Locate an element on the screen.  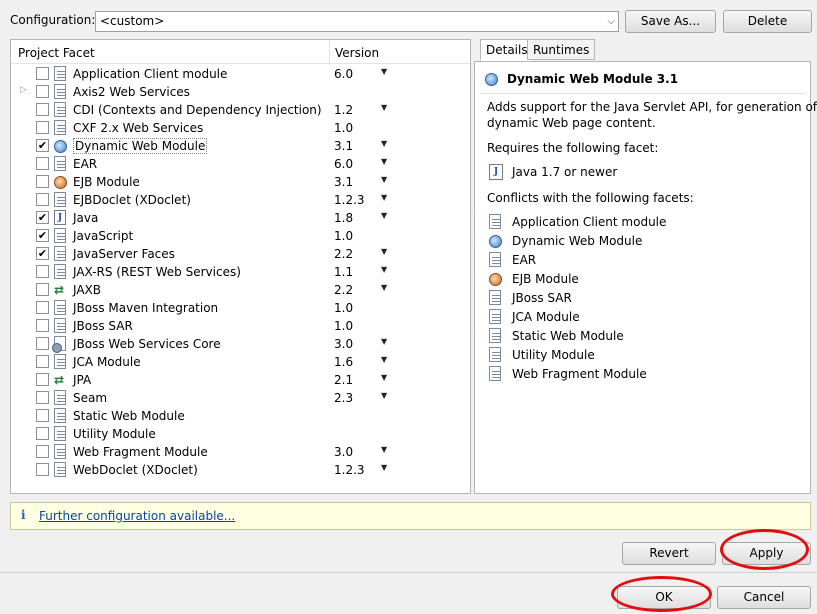
conflict-item: JCA Module is located at coordinates (546, 317).